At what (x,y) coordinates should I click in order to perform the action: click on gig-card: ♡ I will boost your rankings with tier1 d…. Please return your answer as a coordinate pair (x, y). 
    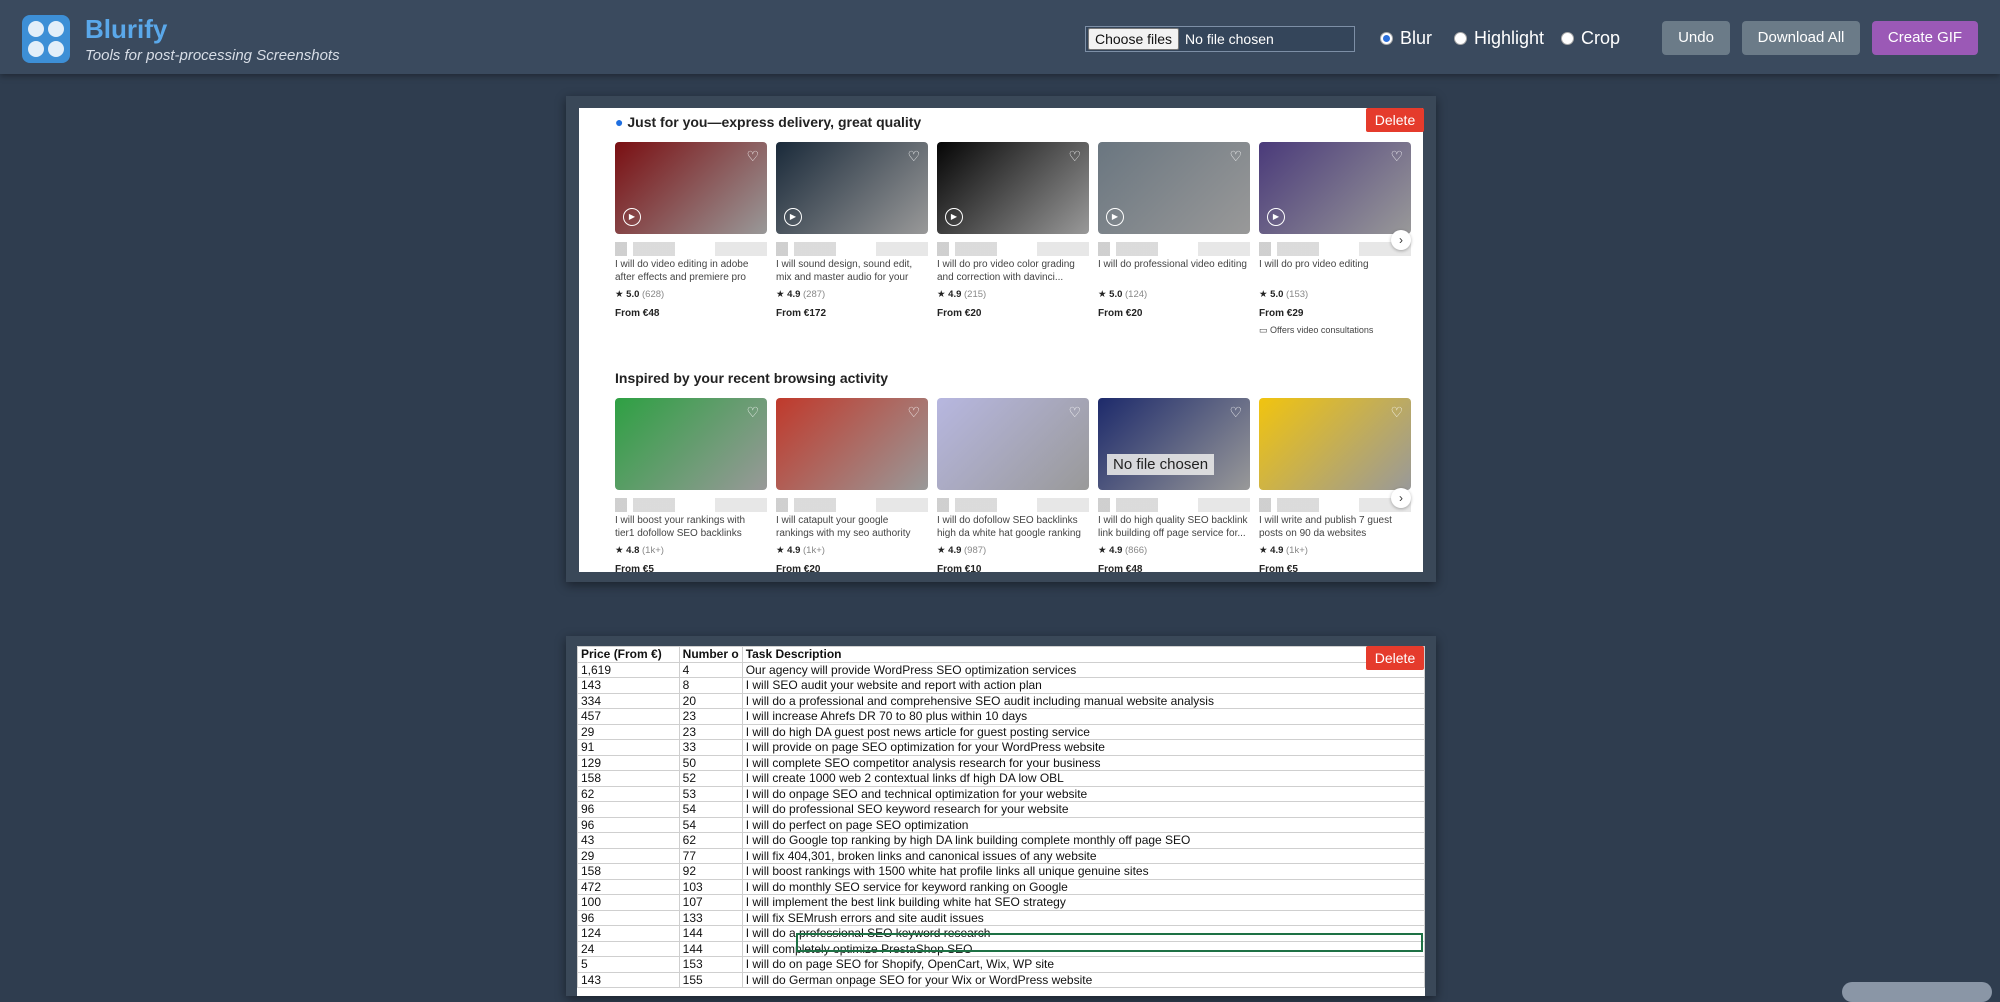
    Looking at the image, I should click on (691, 485).